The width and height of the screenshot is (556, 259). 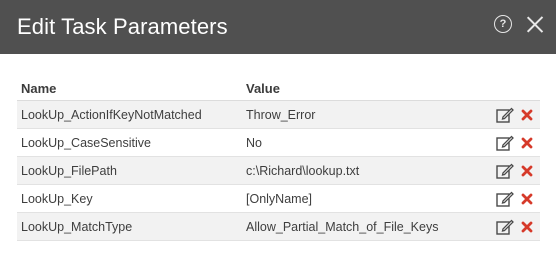 I want to click on titlebar-actions: ?, so click(x=519, y=24).